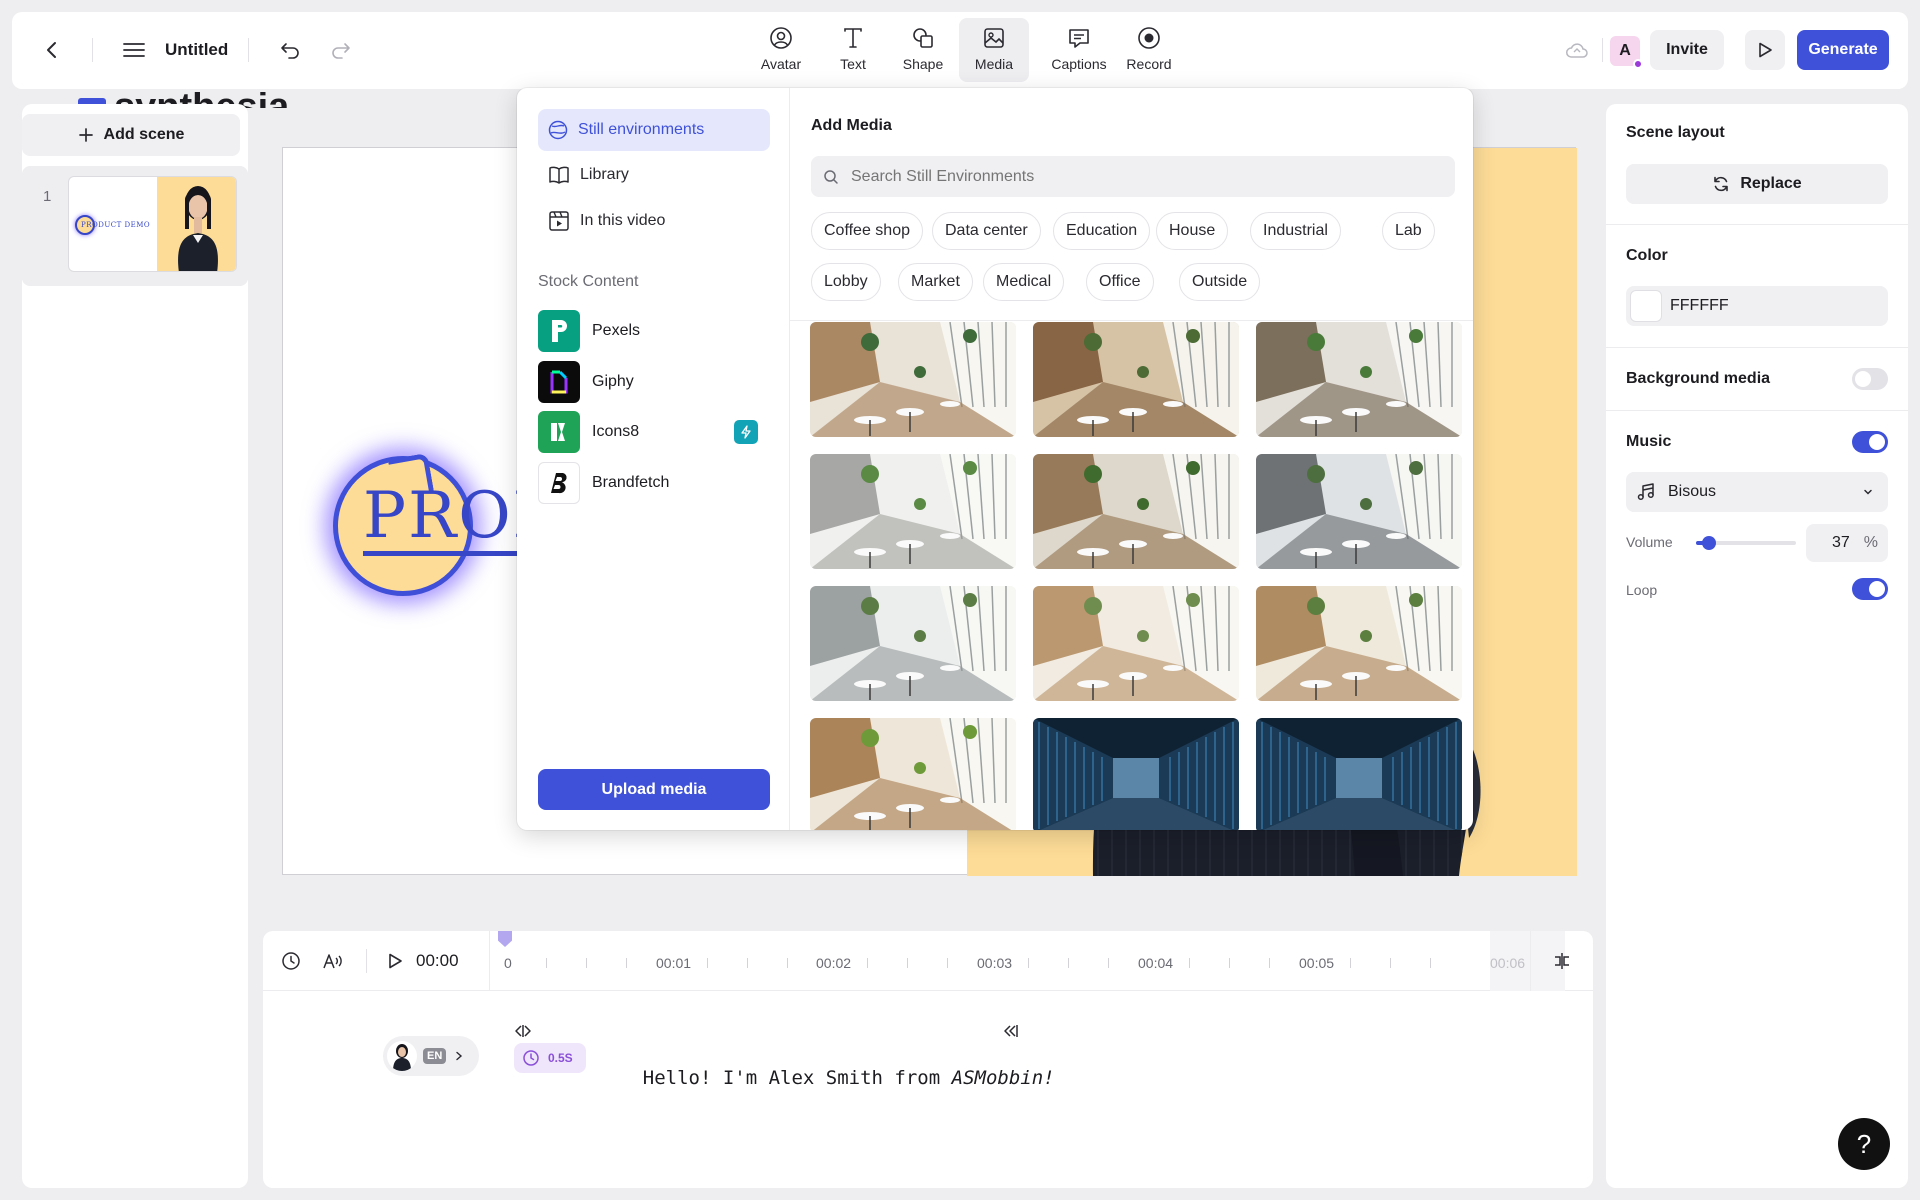 The height and width of the screenshot is (1200, 1920). I want to click on timing-button, so click(291, 961).